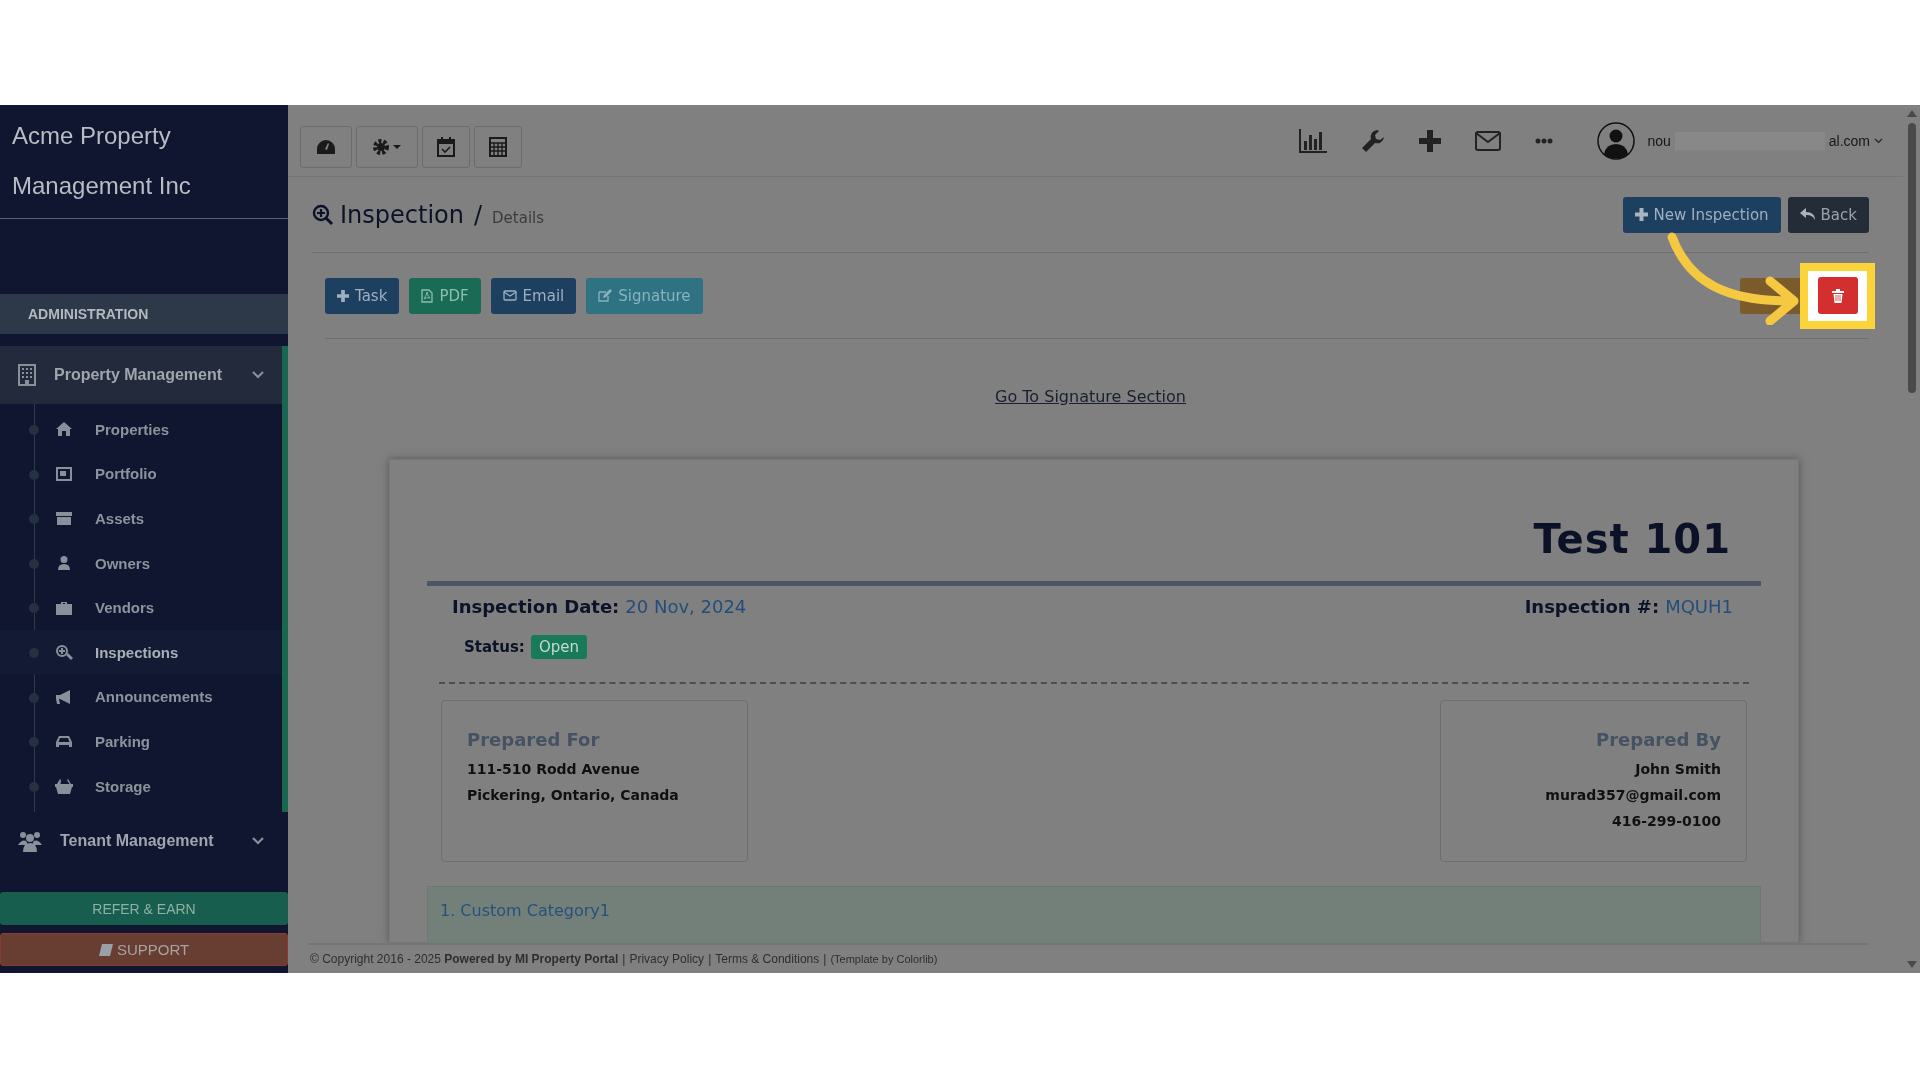  Describe the element at coordinates (141, 518) in the screenshot. I see `sidebar-item: Assets` at that location.